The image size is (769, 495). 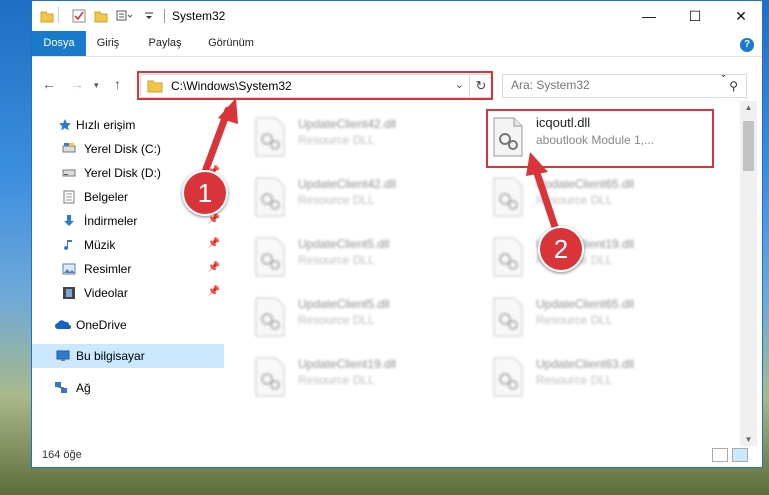 I want to click on callout-2: 2, so click(x=561, y=249).